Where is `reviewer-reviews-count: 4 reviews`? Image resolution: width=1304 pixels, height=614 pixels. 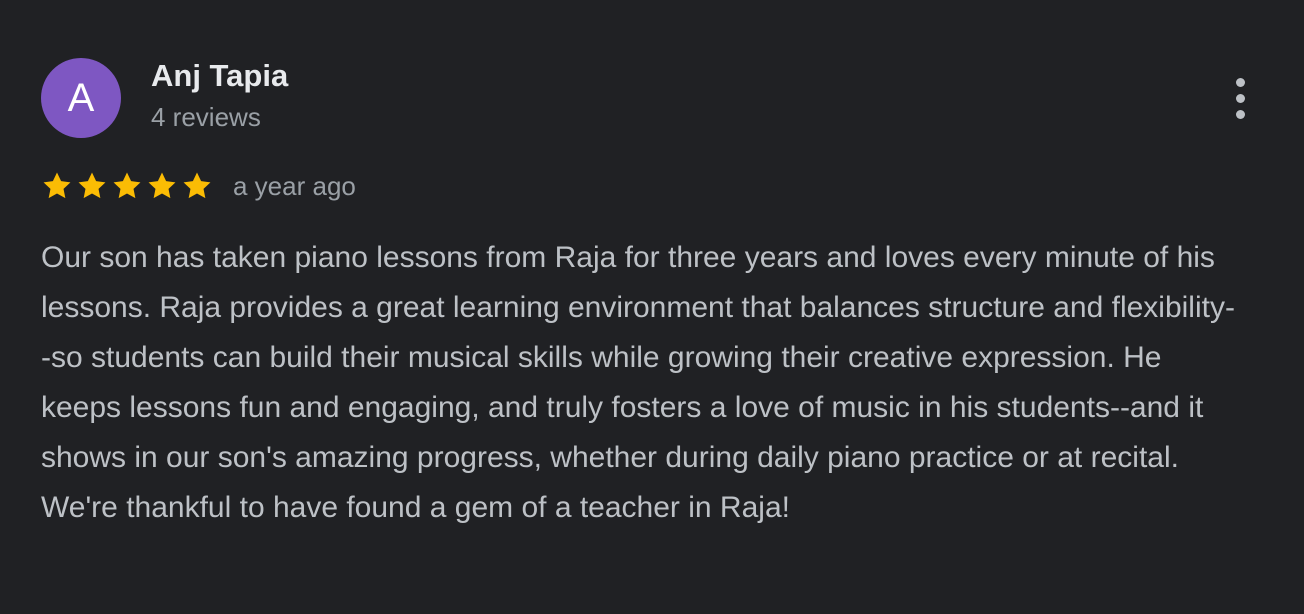 reviewer-reviews-count: 4 reviews is located at coordinates (206, 117).